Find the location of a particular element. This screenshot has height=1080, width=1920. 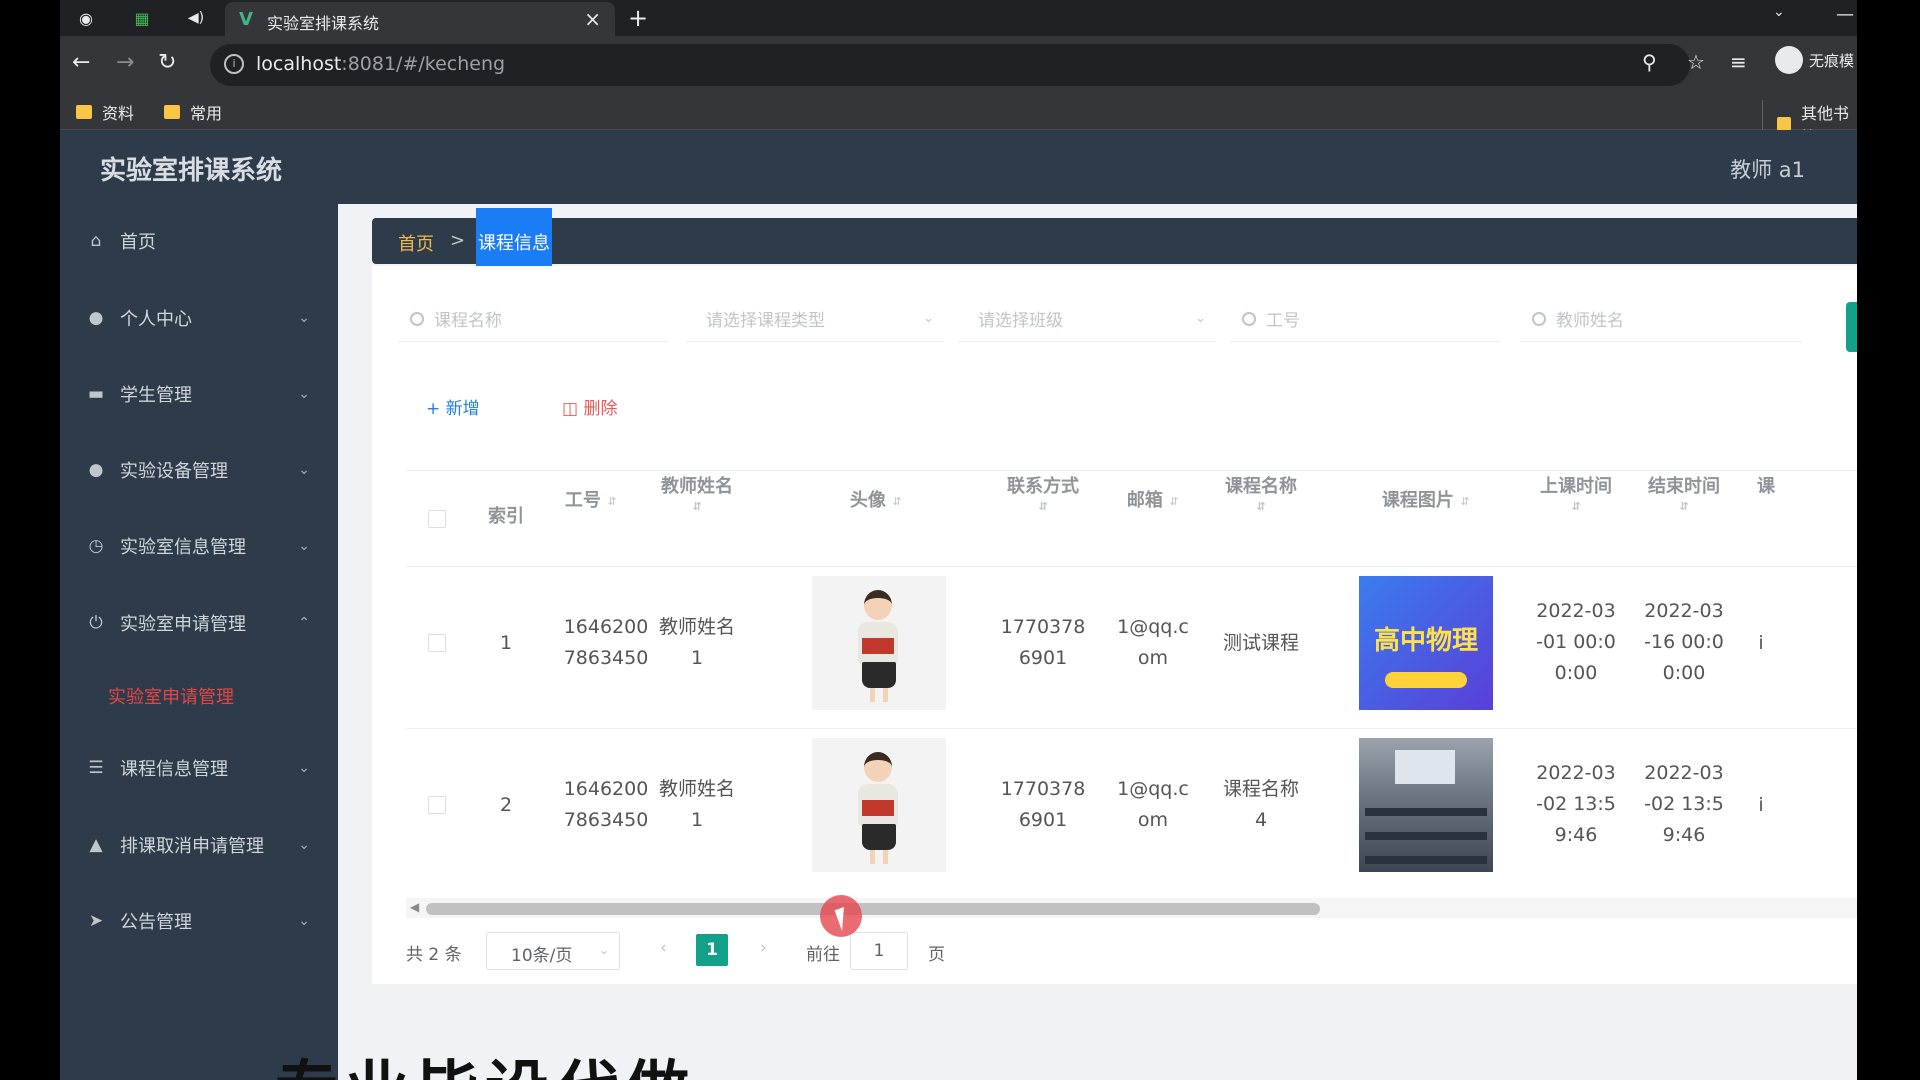

home-icon: ⌂ is located at coordinates (96, 241).